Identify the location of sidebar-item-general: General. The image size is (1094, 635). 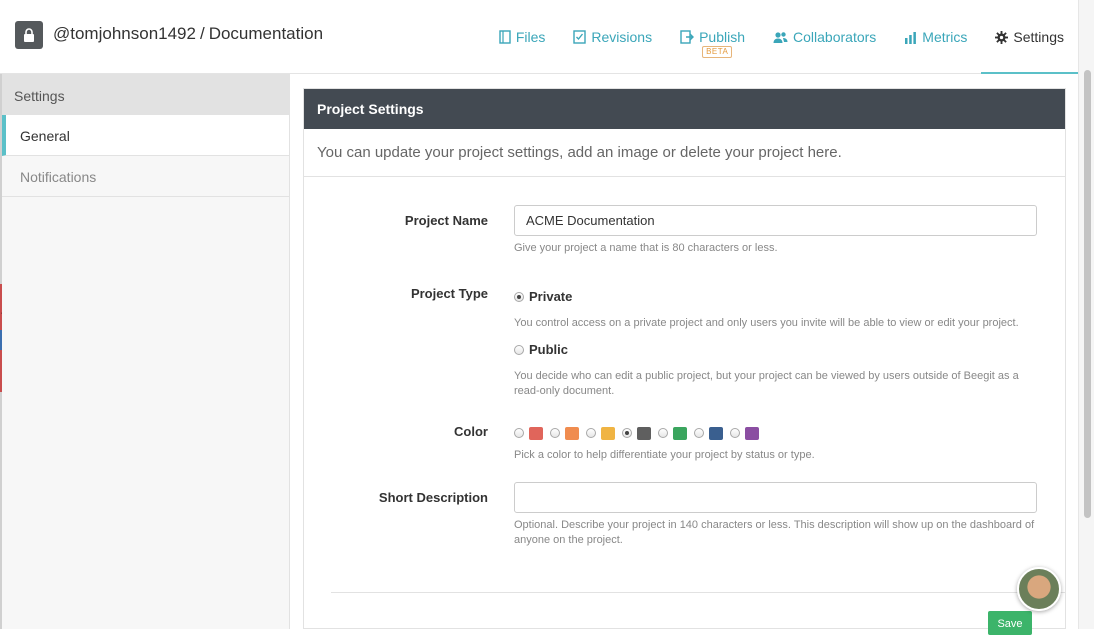
(145, 135).